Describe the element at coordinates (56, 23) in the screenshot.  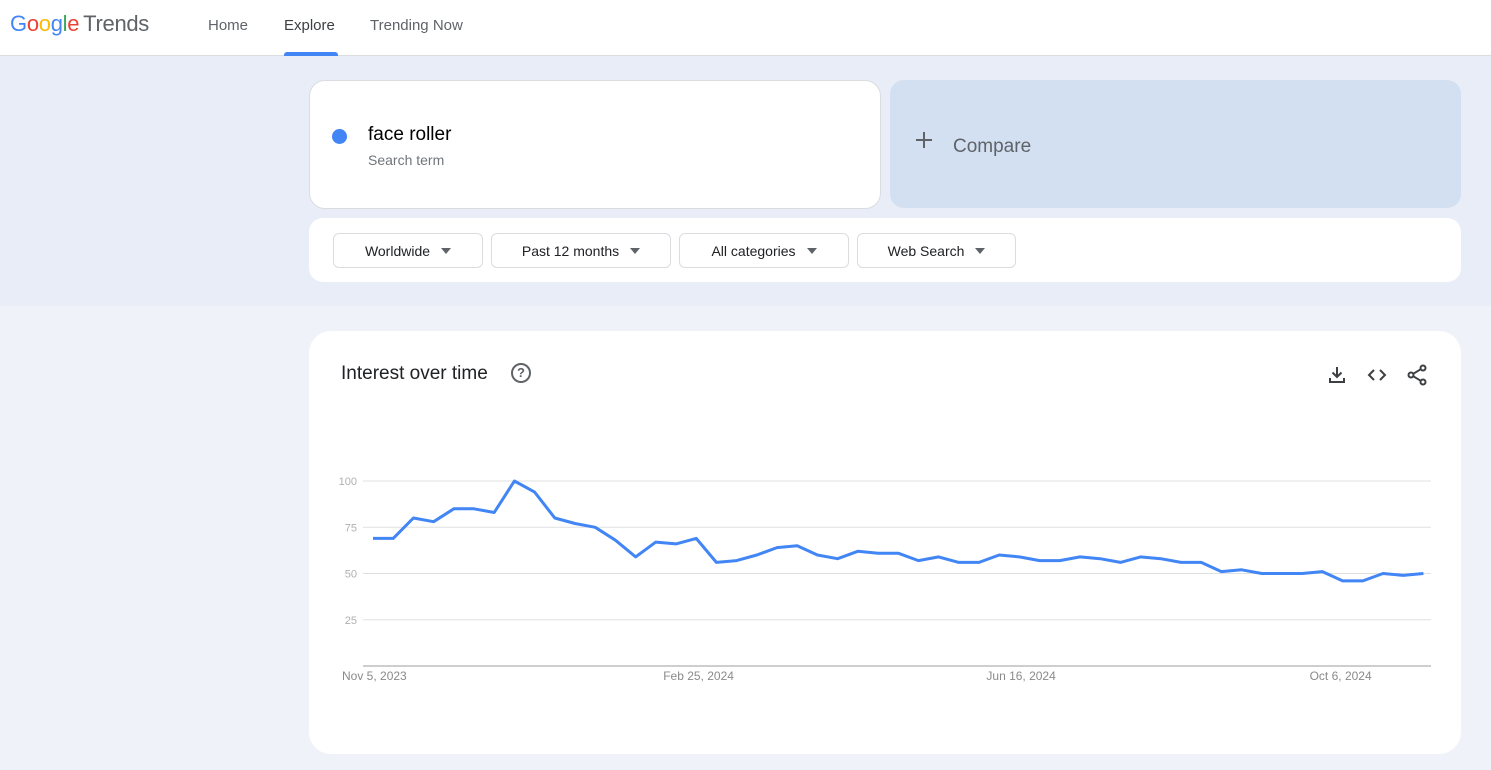
I see `logo-letter: g` at that location.